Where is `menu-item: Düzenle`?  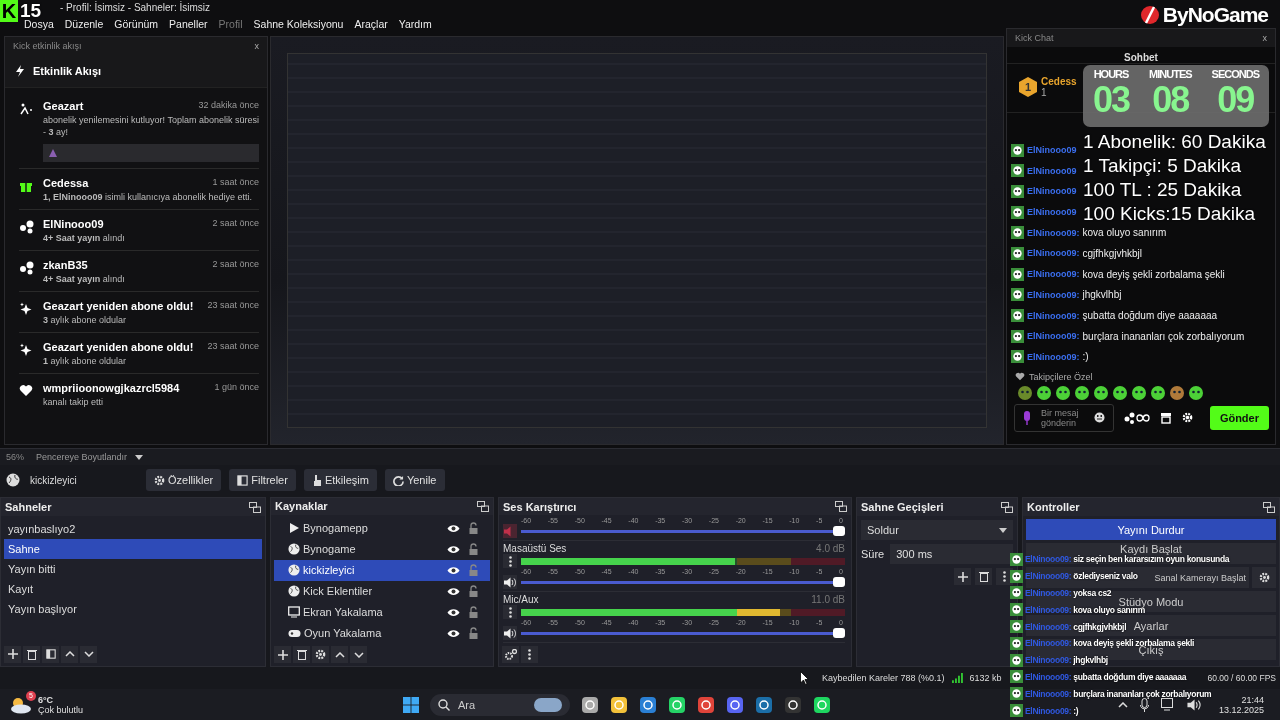
menu-item: Düzenle is located at coordinates (84, 24).